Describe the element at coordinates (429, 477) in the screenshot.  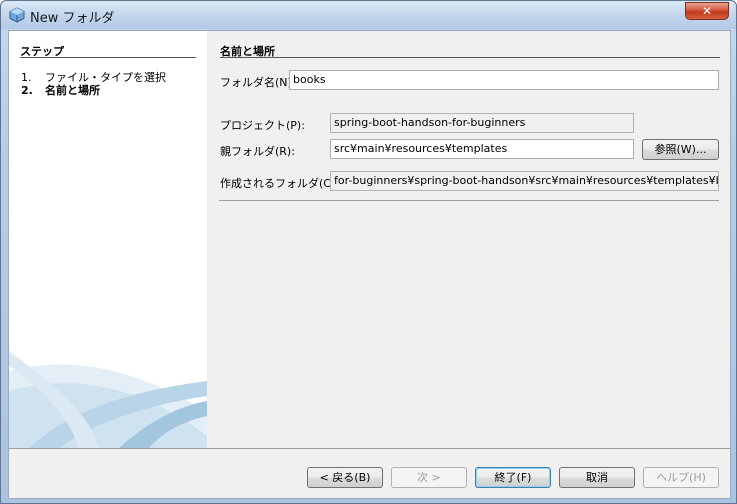
I see `next-button: 次 >` at that location.